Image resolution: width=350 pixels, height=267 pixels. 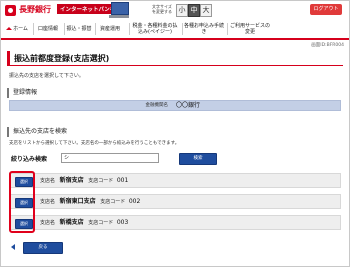 What do you see at coordinates (175, 10) in the screenshot?
I see `header: 長野銀行 インターネットバンキング 文字サイズを変更する 小 中 大 ログアウト` at bounding box center [175, 10].